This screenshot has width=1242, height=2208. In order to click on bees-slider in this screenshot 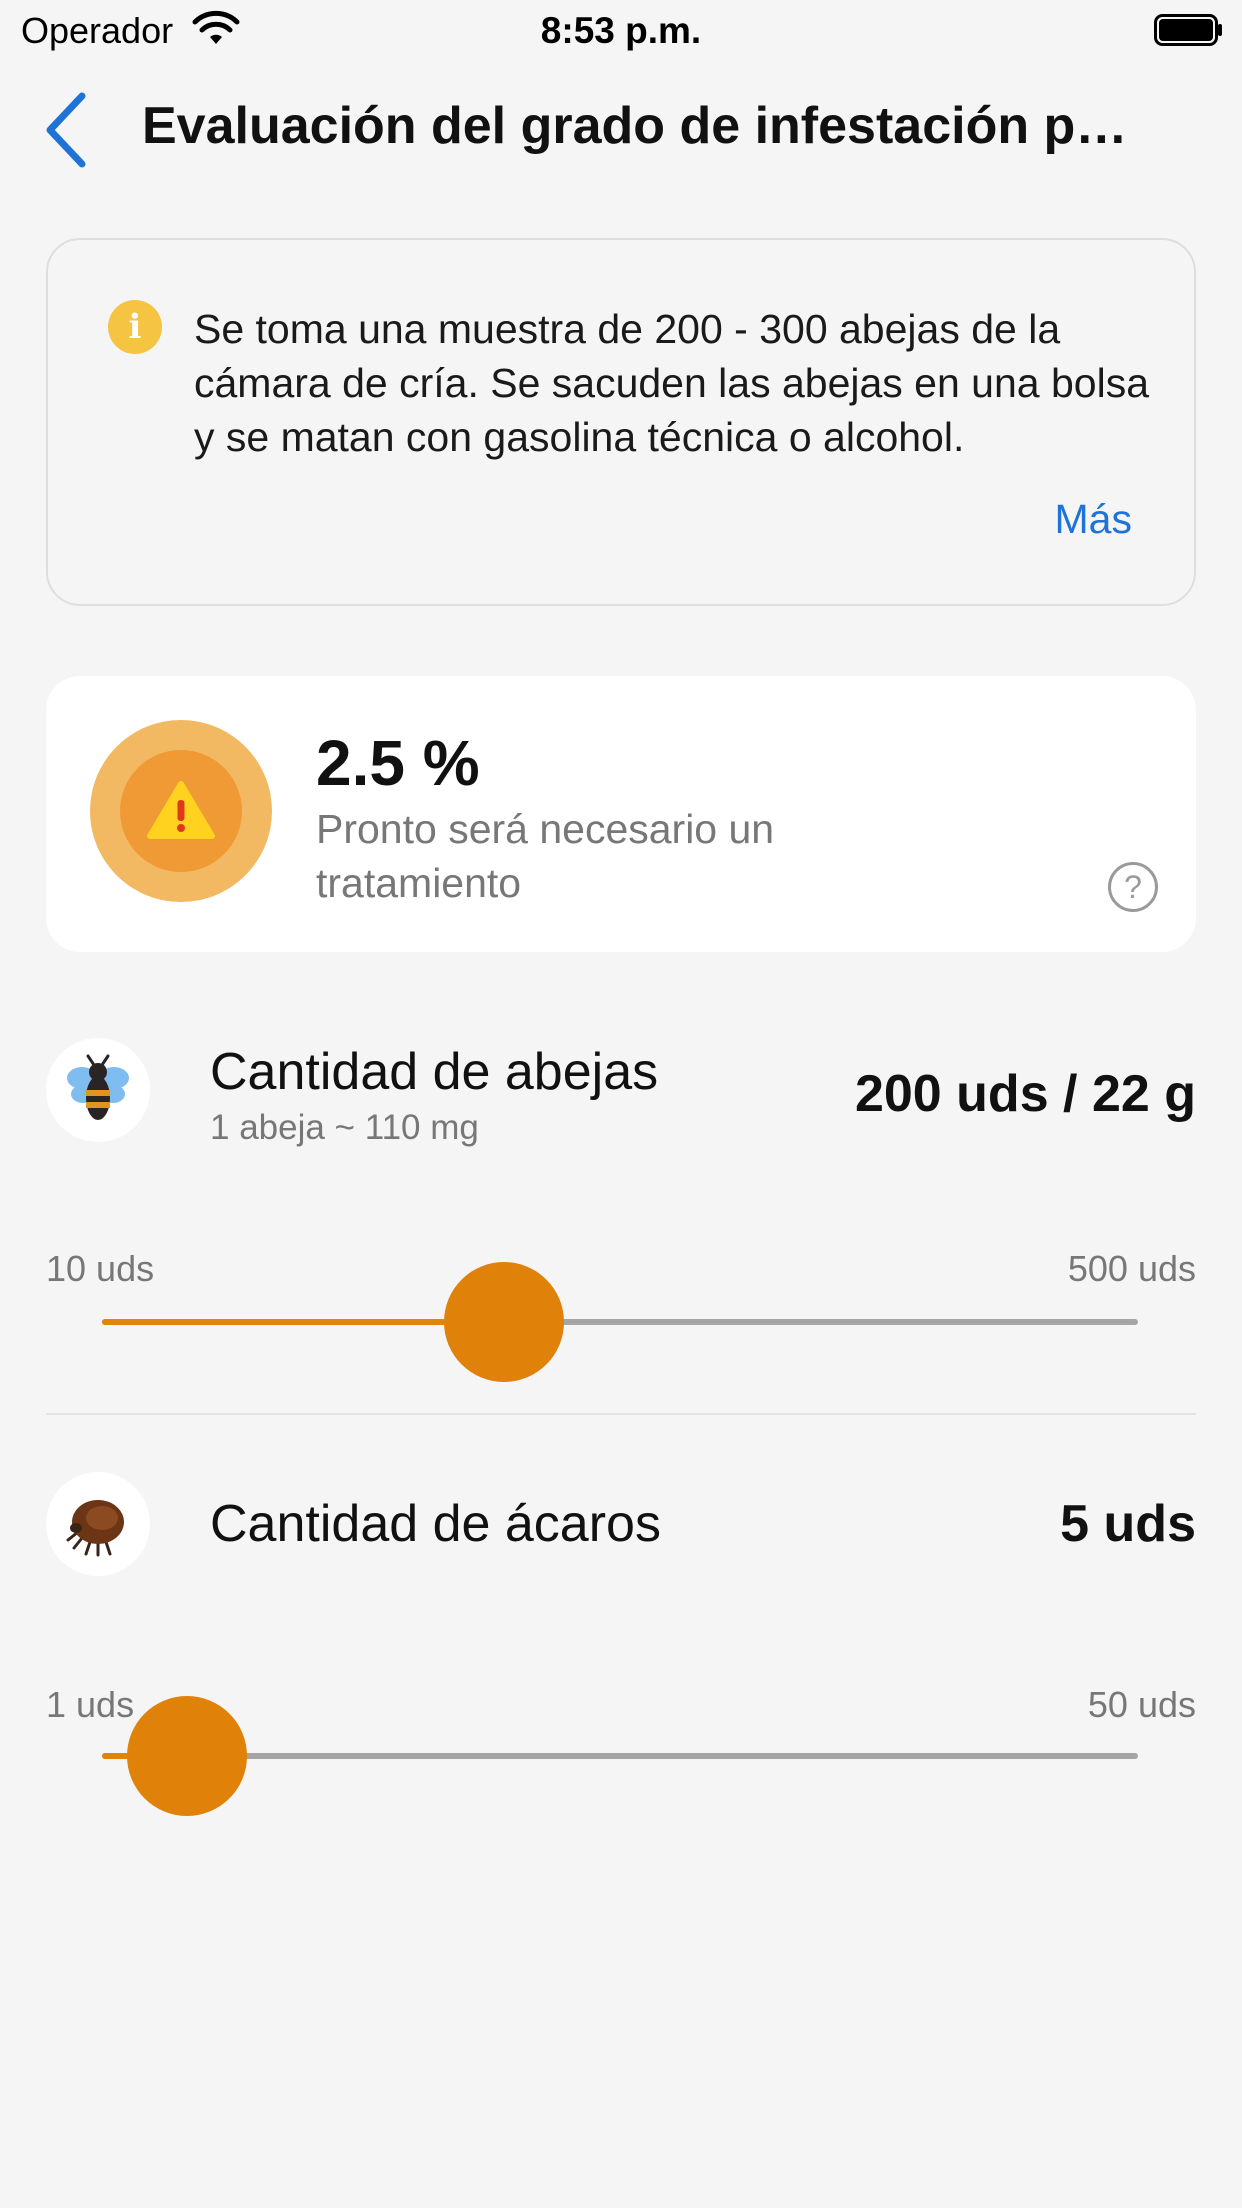, I will do `click(620, 1322)`.